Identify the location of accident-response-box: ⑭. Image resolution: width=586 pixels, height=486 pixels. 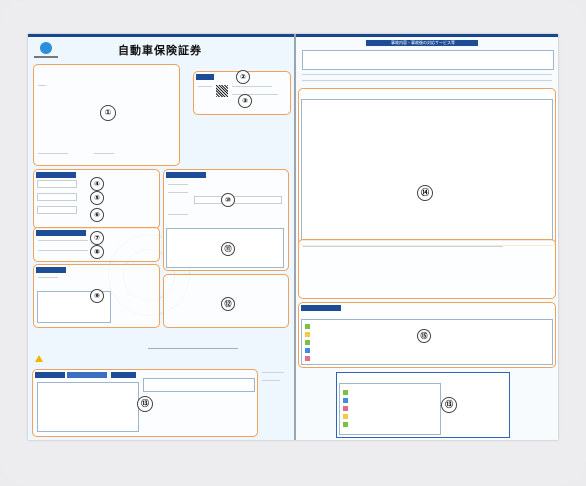
(427, 167).